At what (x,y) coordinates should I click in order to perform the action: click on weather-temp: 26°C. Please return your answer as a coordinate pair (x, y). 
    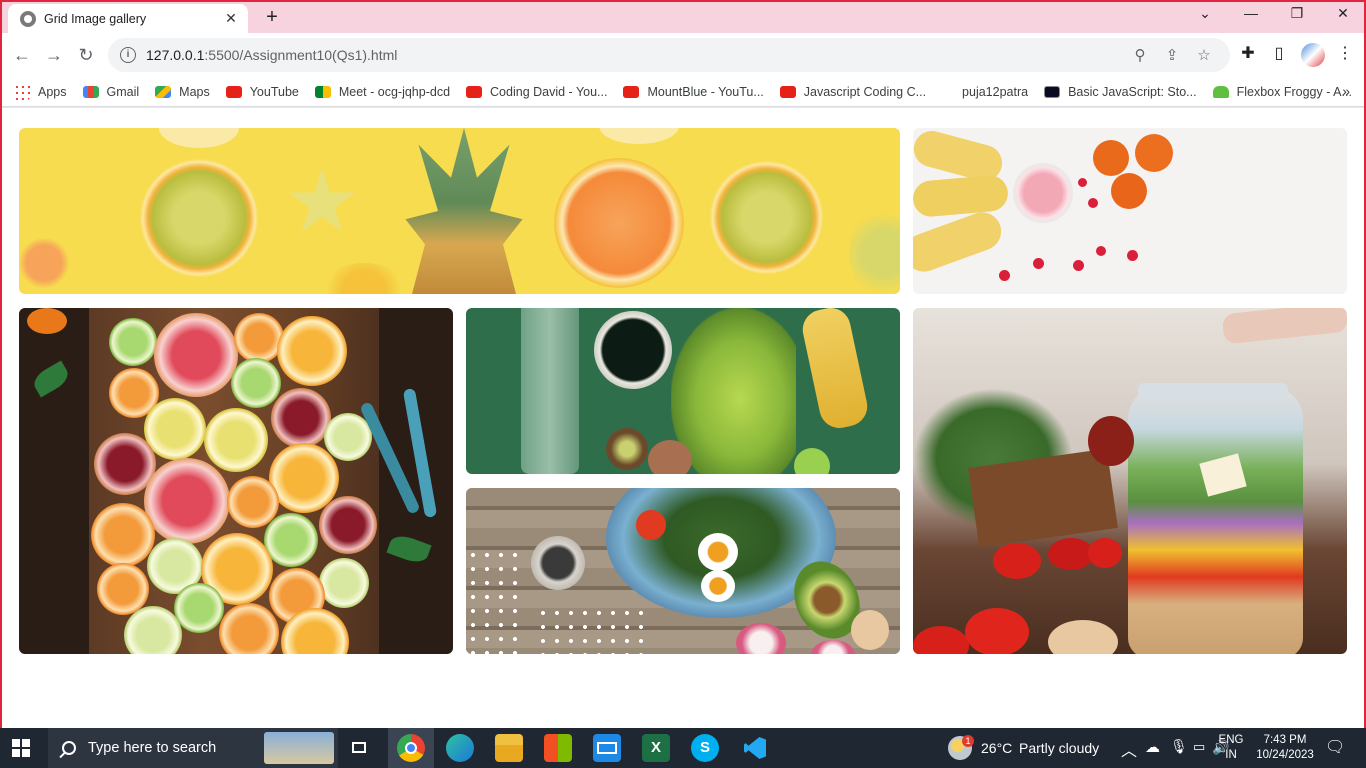
    Looking at the image, I should click on (996, 748).